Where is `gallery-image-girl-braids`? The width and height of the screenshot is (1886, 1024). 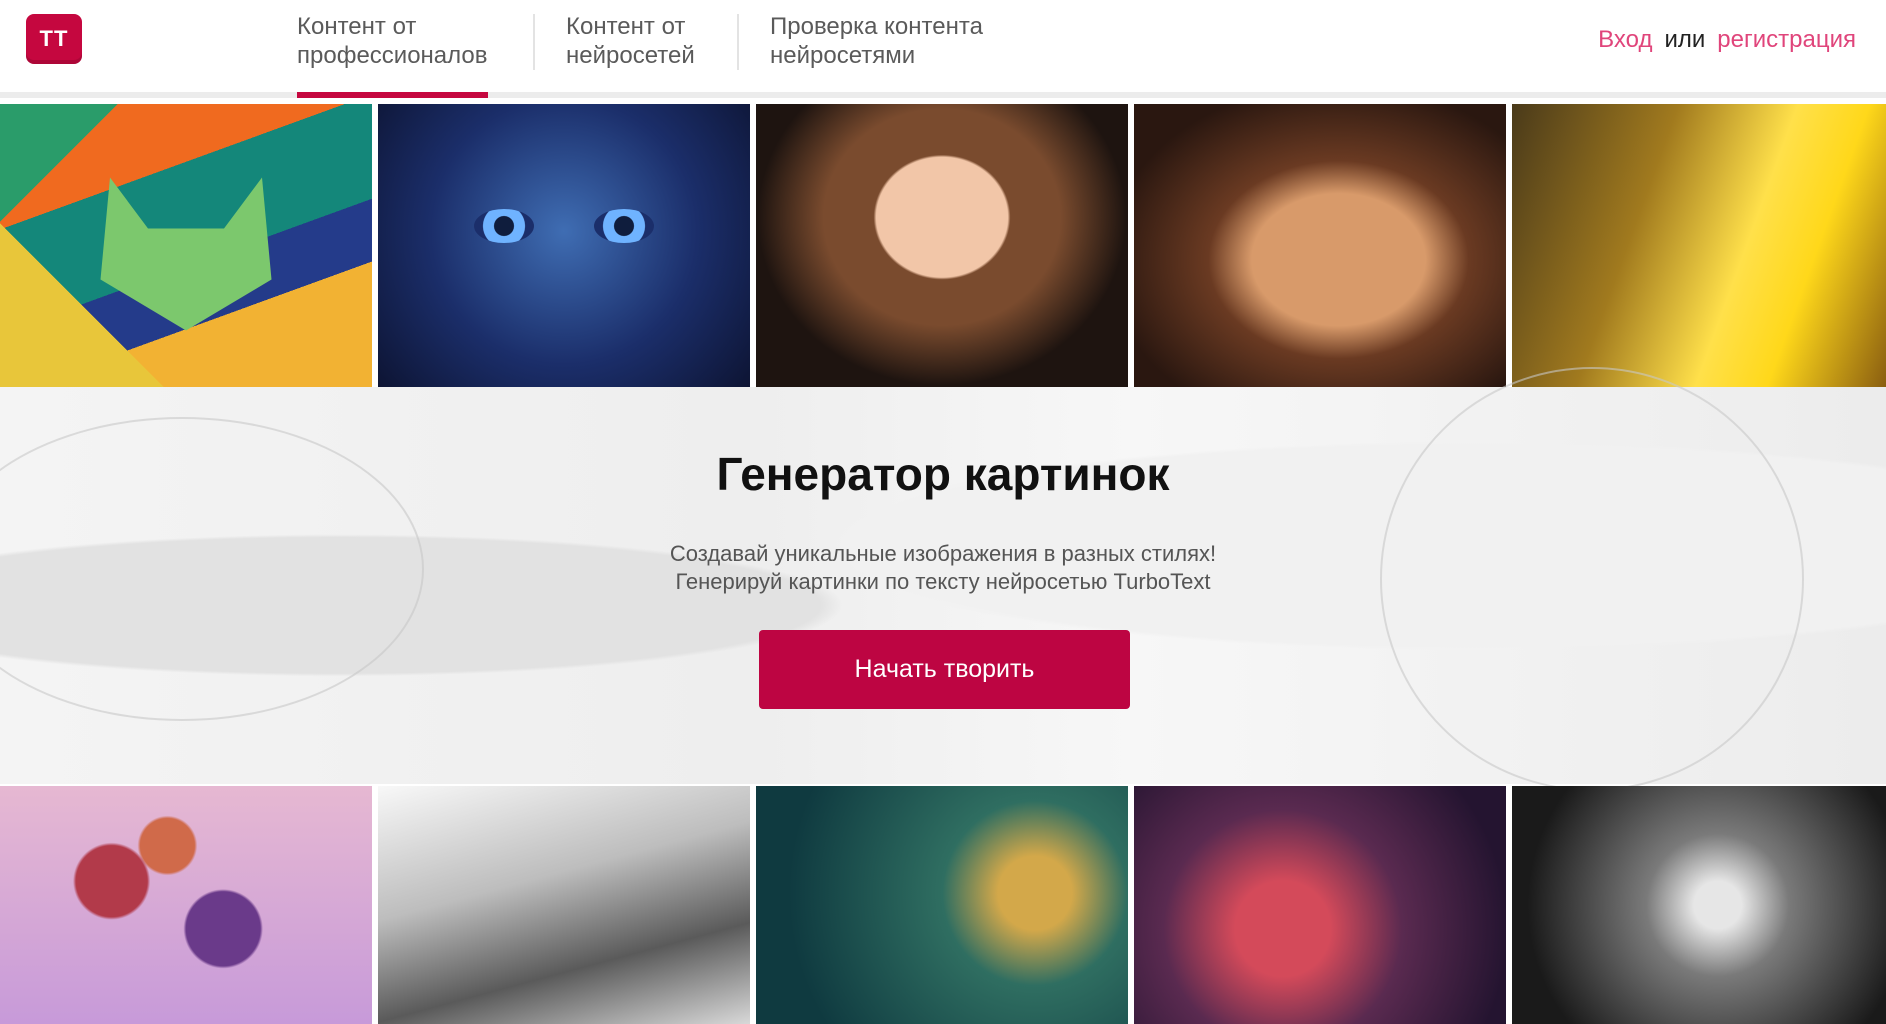 gallery-image-girl-braids is located at coordinates (942, 245).